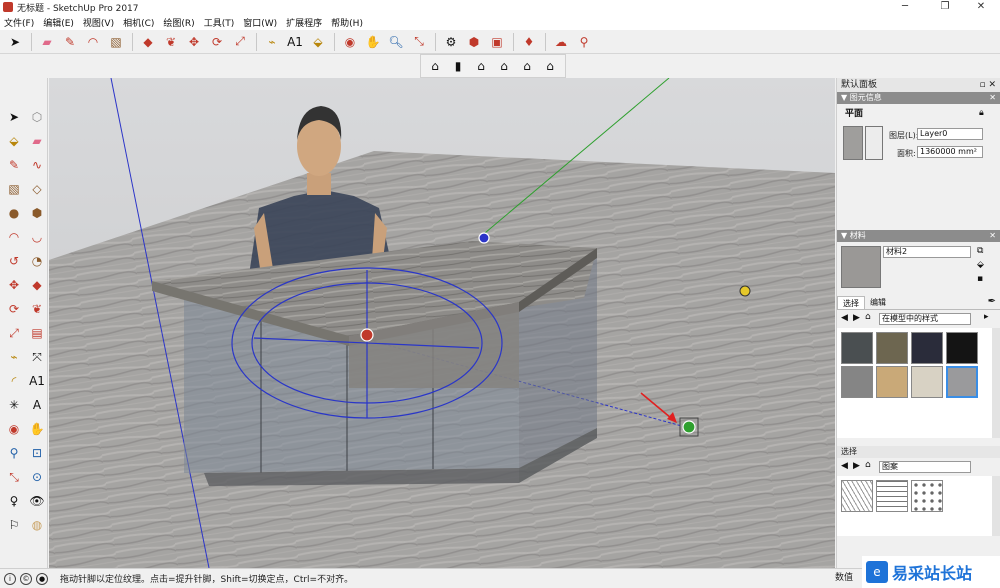 This screenshot has width=1000, height=588. I want to click on ruby-icon: ♦, so click(529, 42).